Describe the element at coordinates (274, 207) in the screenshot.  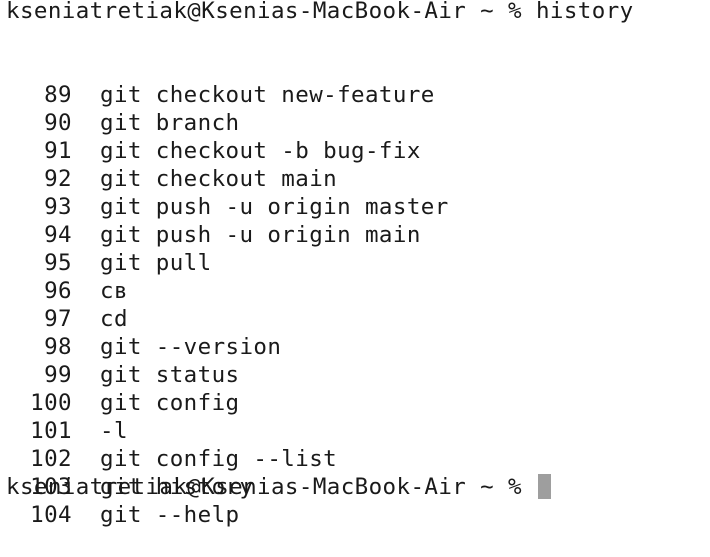
I see `history-command: git push -u origin master` at that location.